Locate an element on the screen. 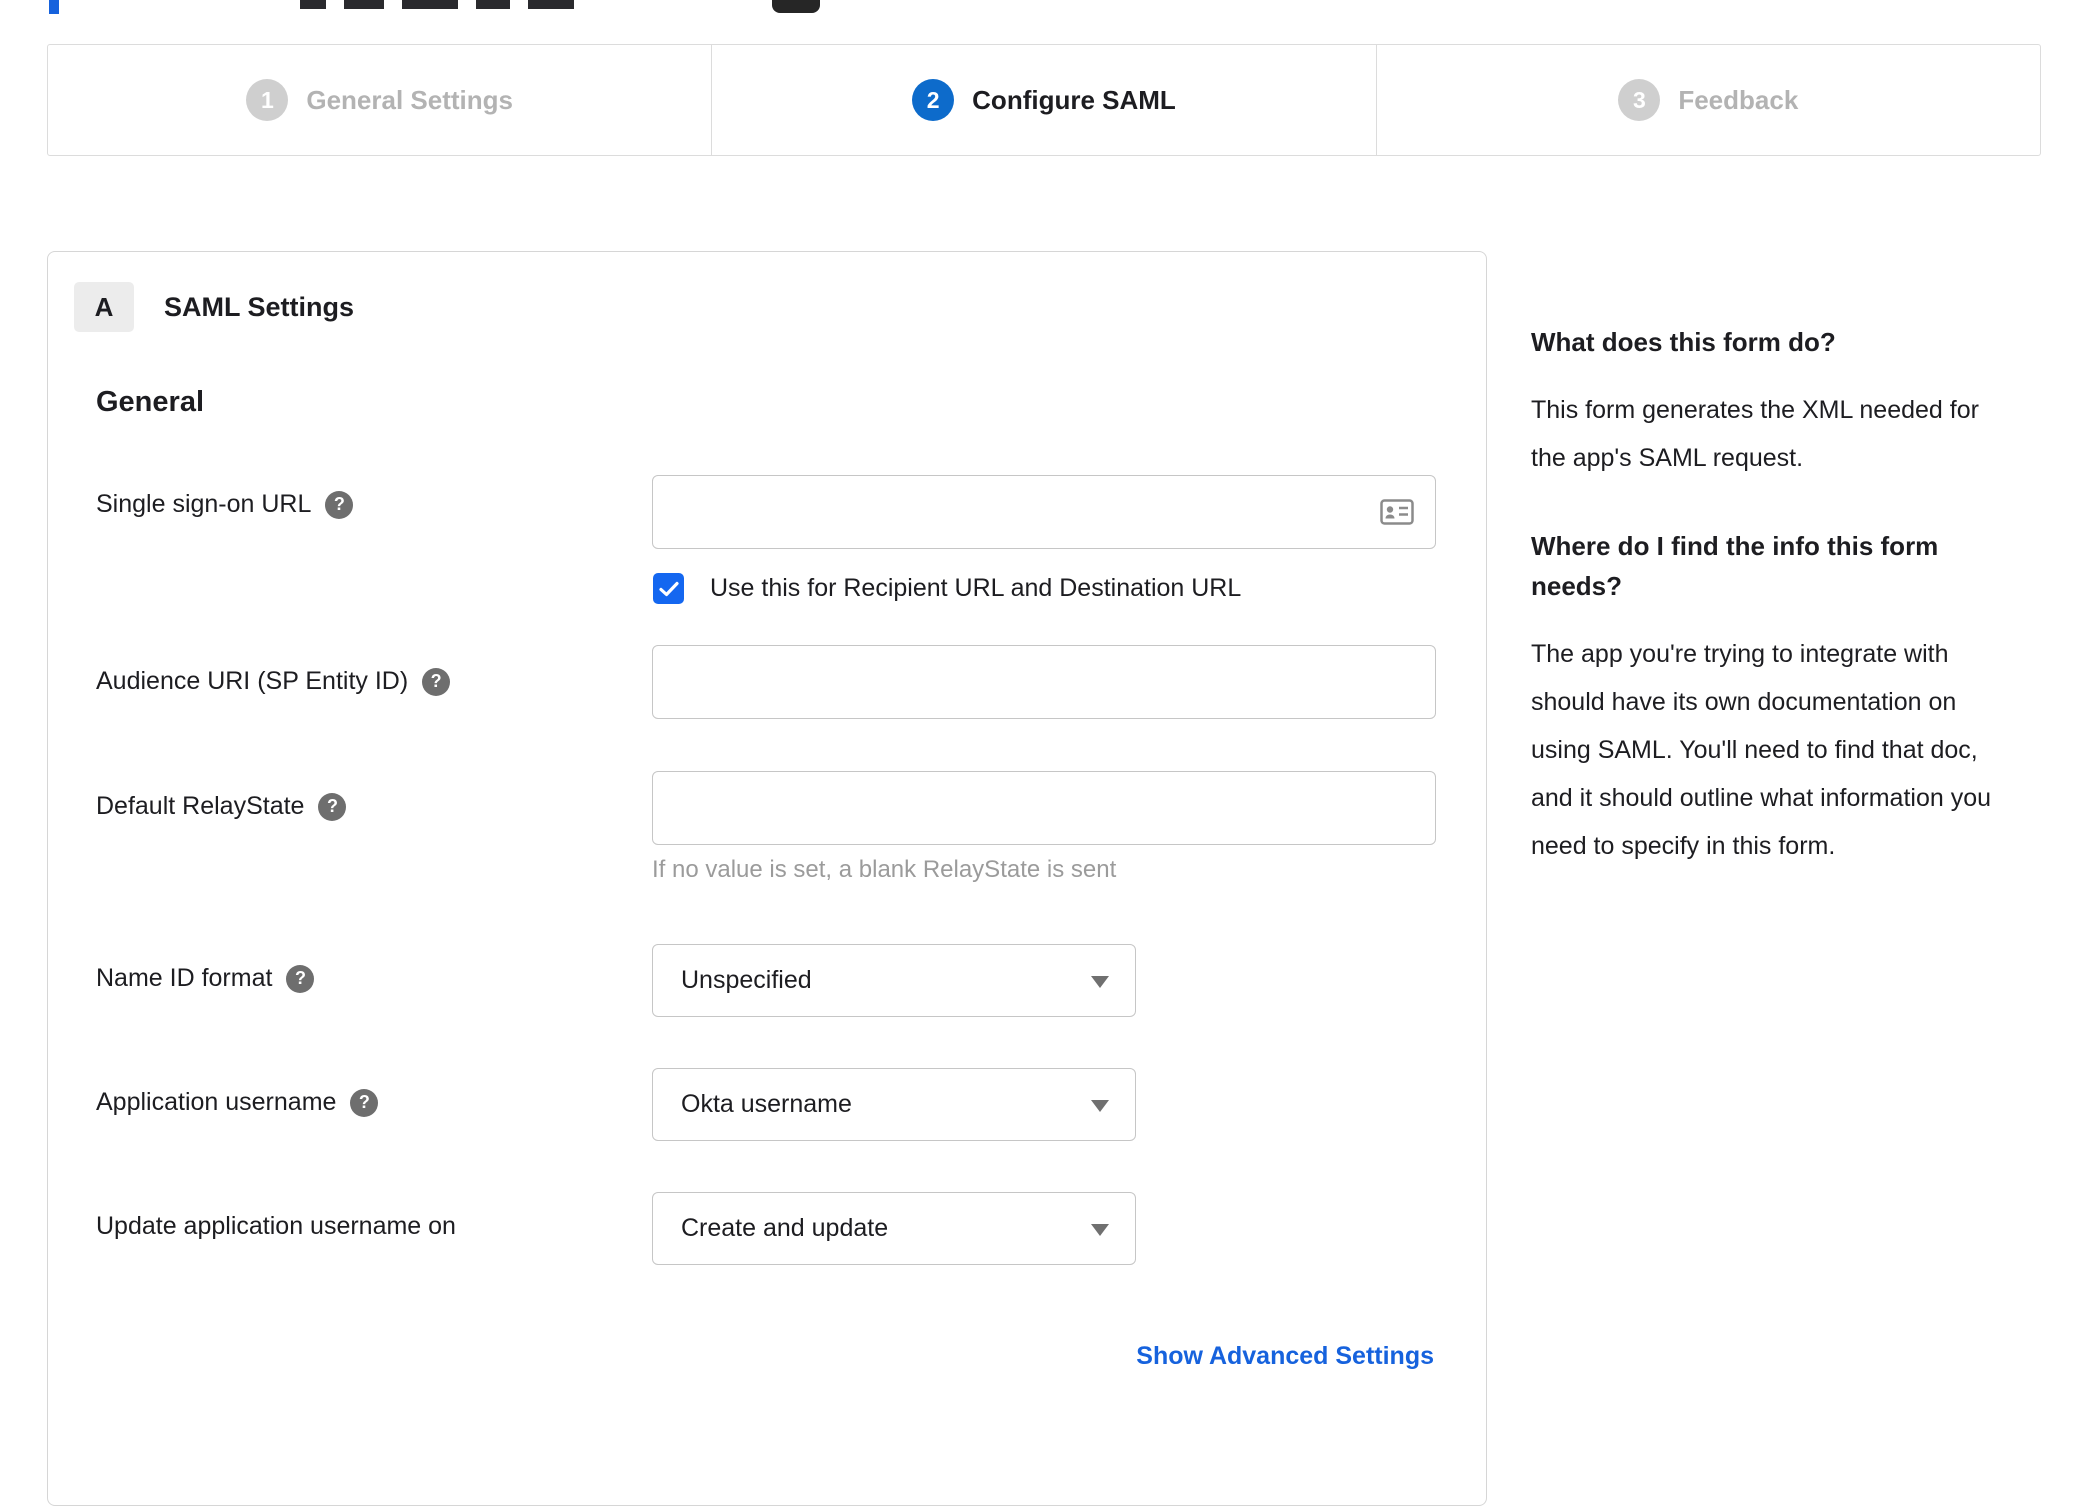 The height and width of the screenshot is (1506, 2092). update-username-select: Create and update is located at coordinates (894, 1228).